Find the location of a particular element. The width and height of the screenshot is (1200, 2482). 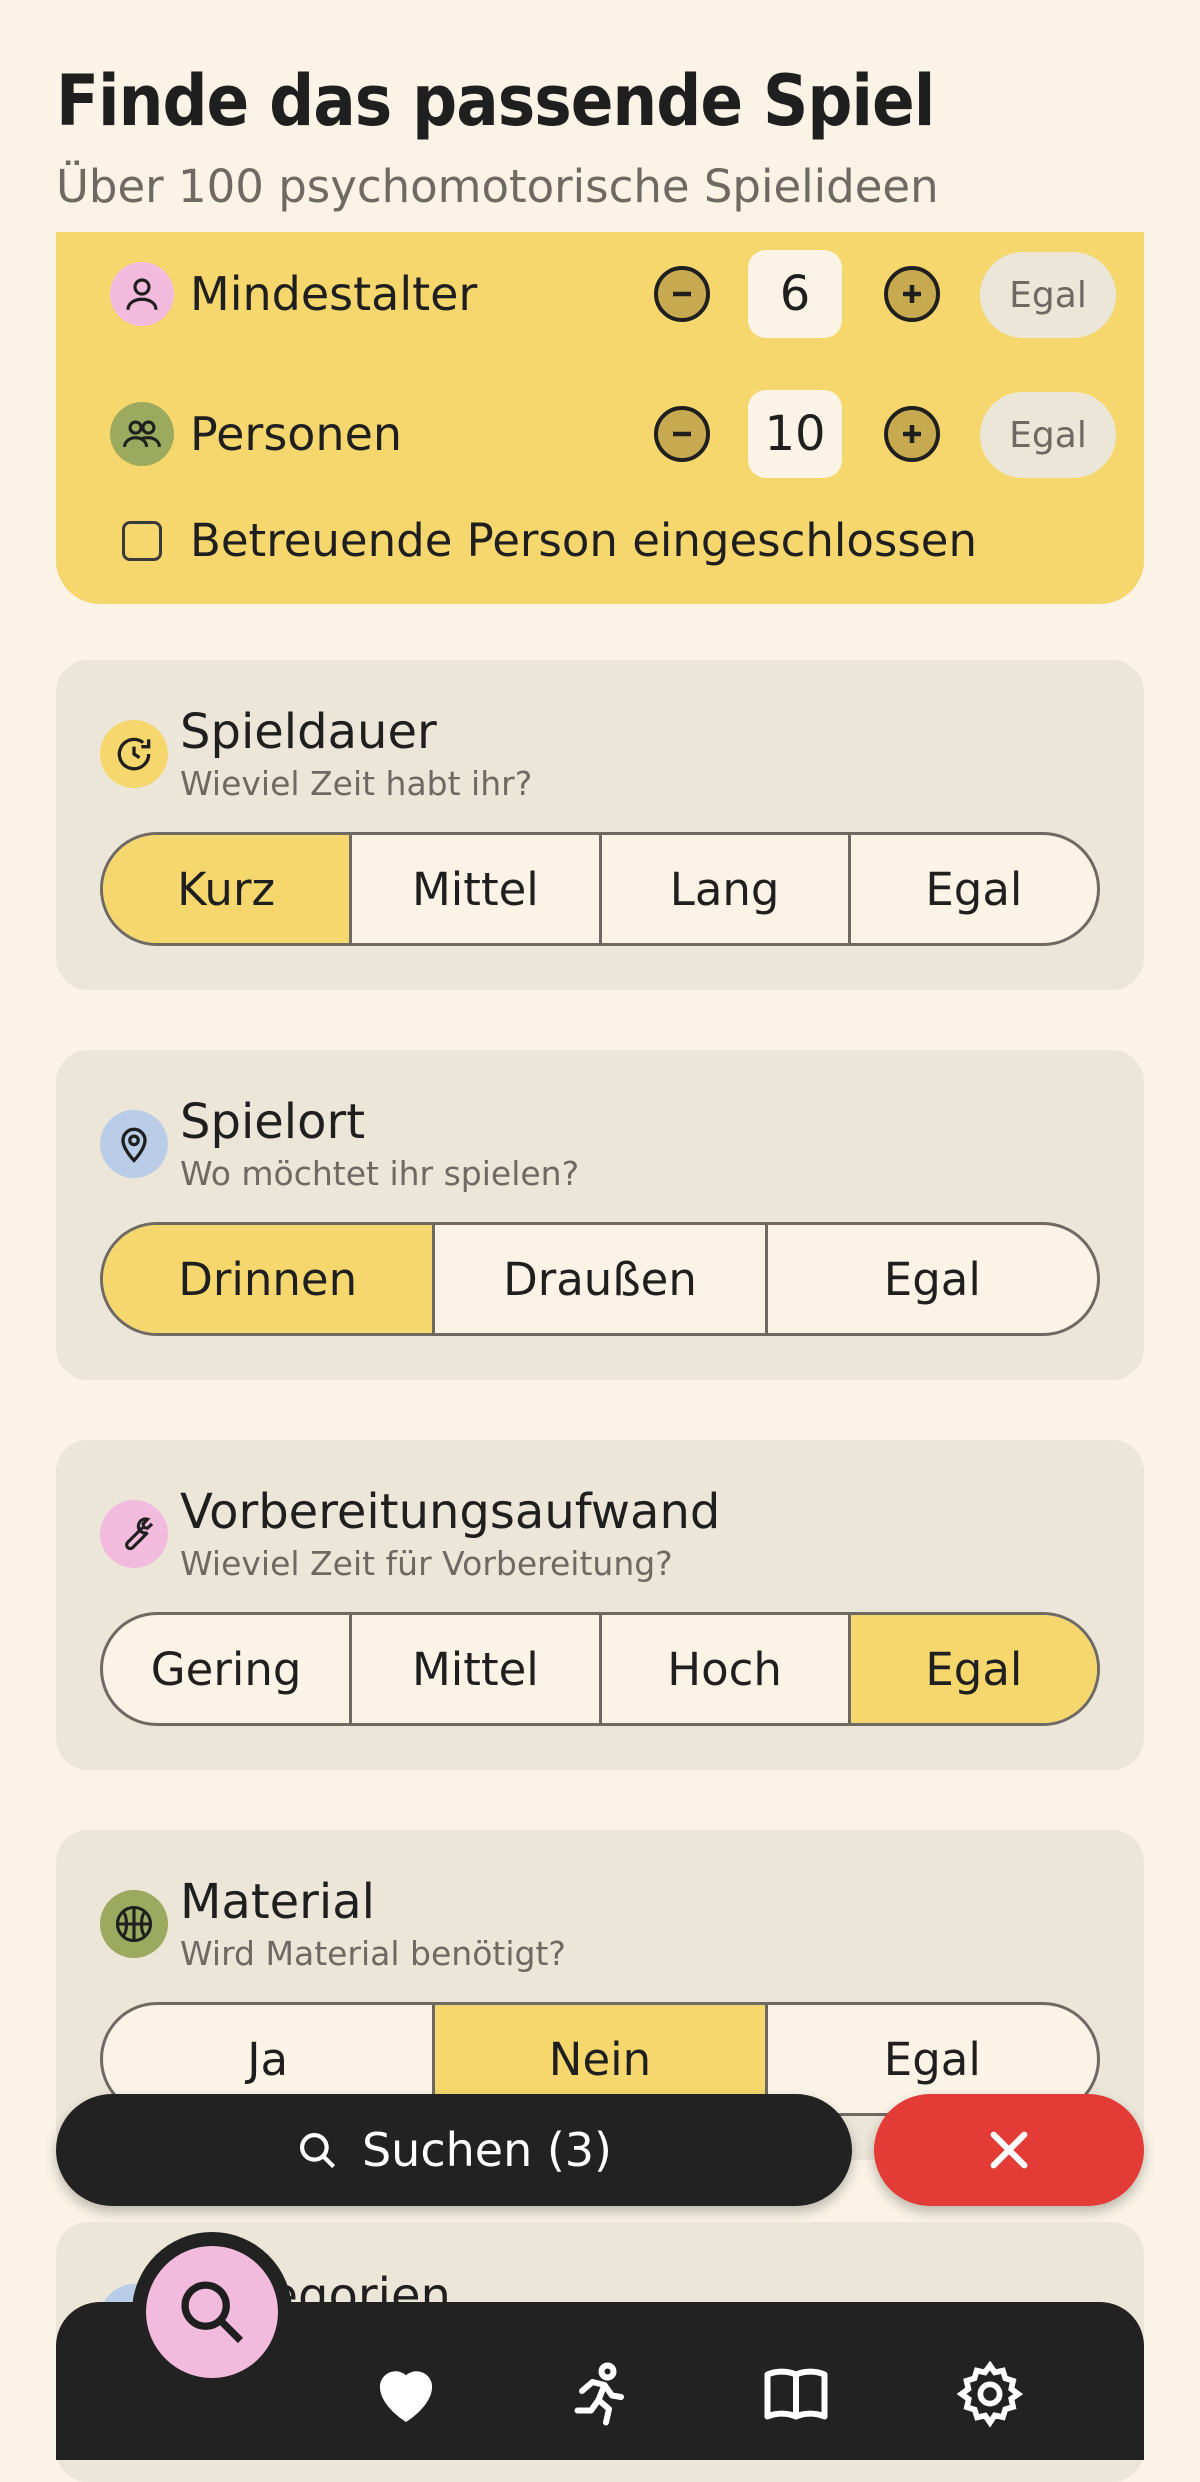

material-title: Material is located at coordinates (277, 1902).